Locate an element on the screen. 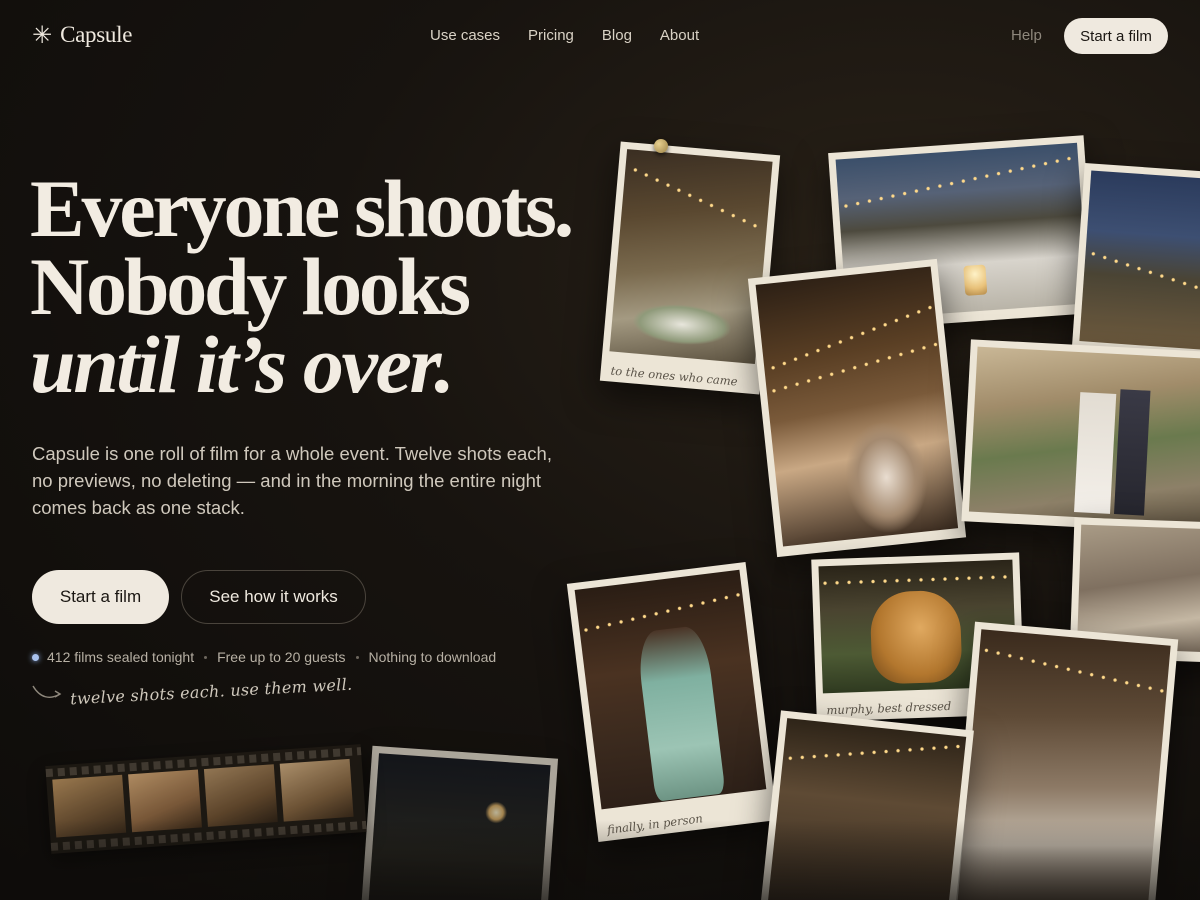 This screenshot has width=1200, height=900. nav-start-film-button: Start a film is located at coordinates (1116, 36).